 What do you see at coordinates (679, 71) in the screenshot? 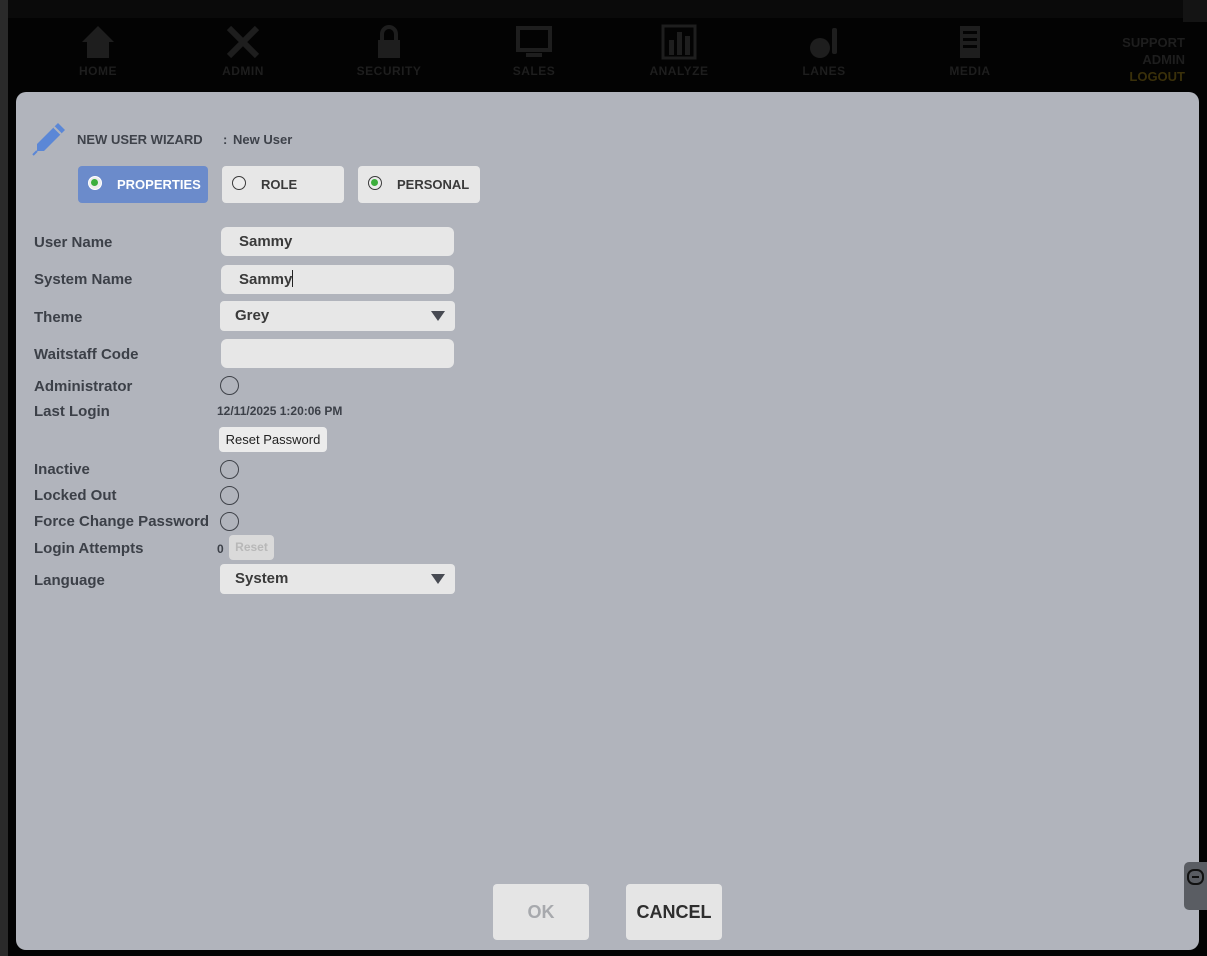
I see `nav-label: ANALYZE` at bounding box center [679, 71].